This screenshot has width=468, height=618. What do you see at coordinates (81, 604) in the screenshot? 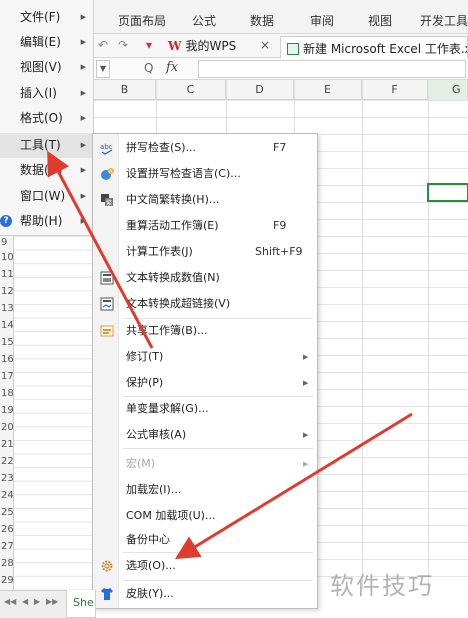
I see `sheet-tab: She` at bounding box center [81, 604].